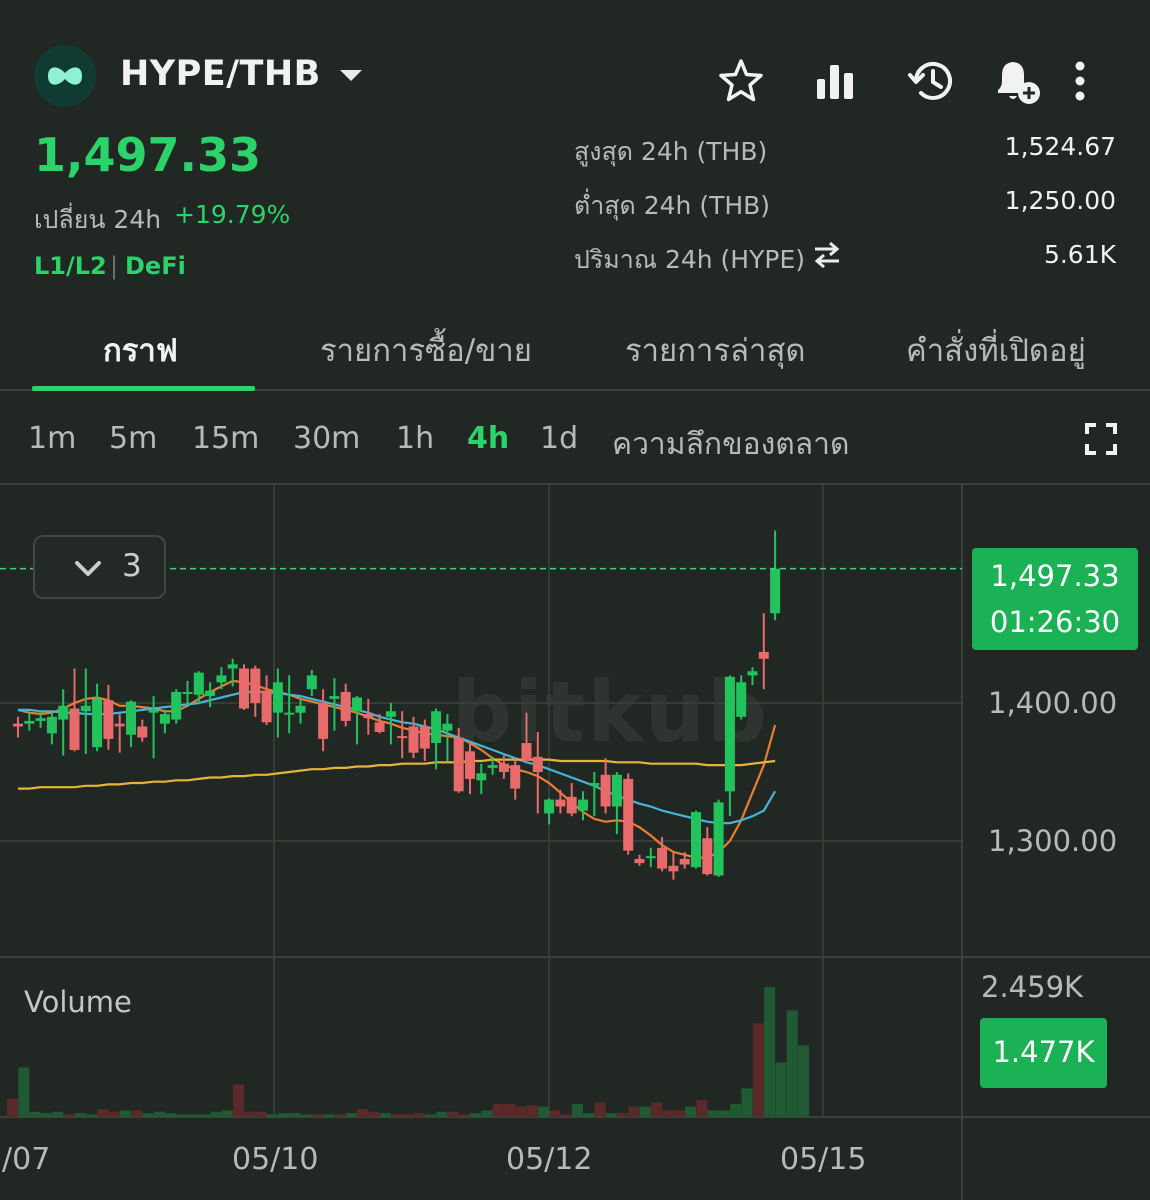 Image resolution: width=1150 pixels, height=1200 pixels. I want to click on bell-add-icon, so click(1015, 81).